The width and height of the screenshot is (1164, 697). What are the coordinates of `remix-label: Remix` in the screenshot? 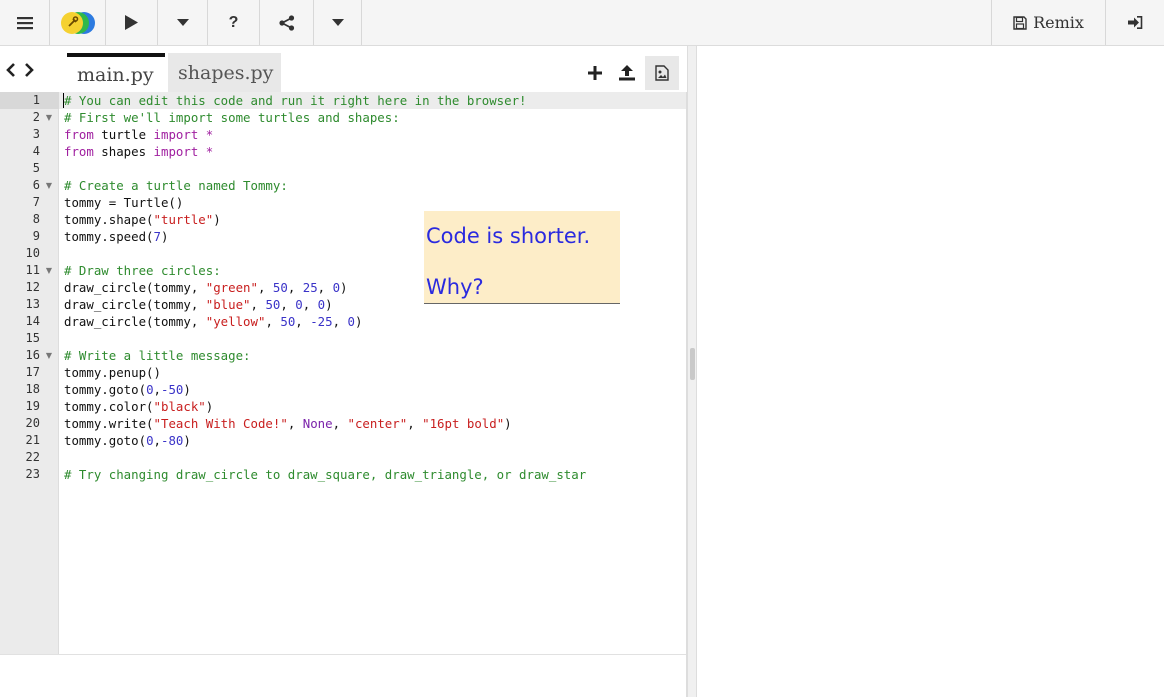 It's located at (1058, 22).